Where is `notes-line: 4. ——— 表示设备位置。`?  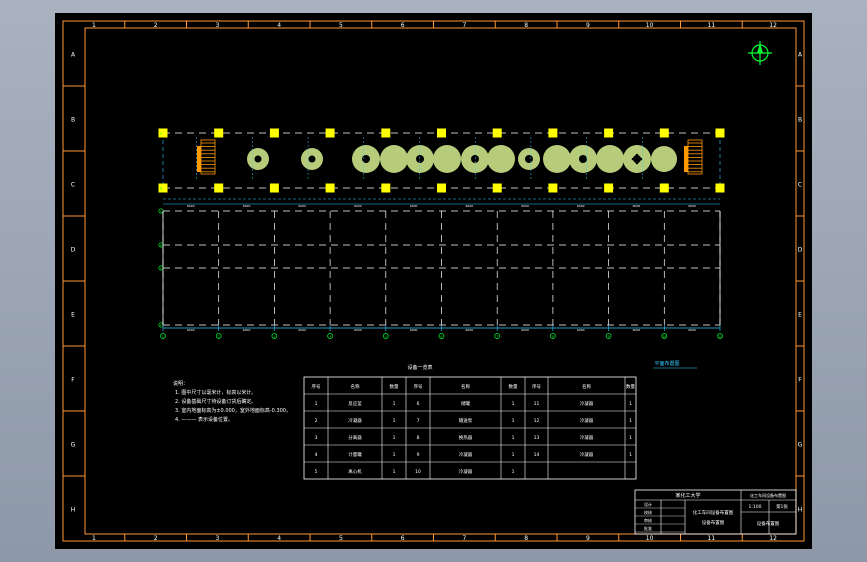 notes-line: 4. ——— 表示设备位置。 is located at coordinates (204, 419).